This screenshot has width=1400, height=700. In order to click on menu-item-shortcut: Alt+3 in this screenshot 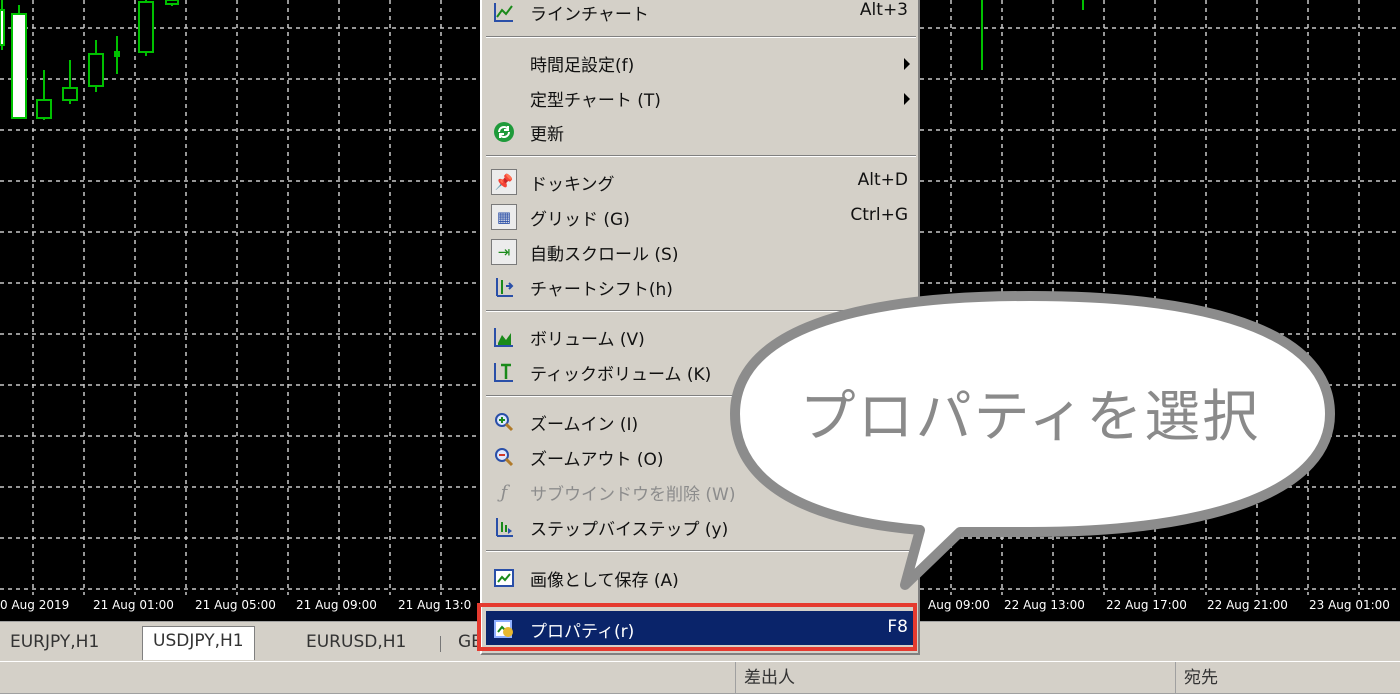, I will do `click(883, 10)`.